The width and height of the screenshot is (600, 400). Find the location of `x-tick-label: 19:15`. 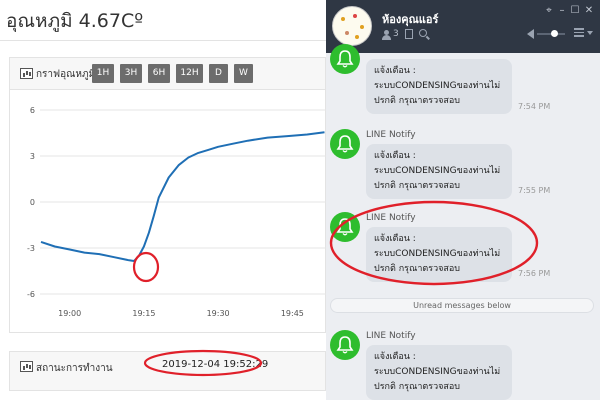

x-tick-label: 19:15 is located at coordinates (143, 313).